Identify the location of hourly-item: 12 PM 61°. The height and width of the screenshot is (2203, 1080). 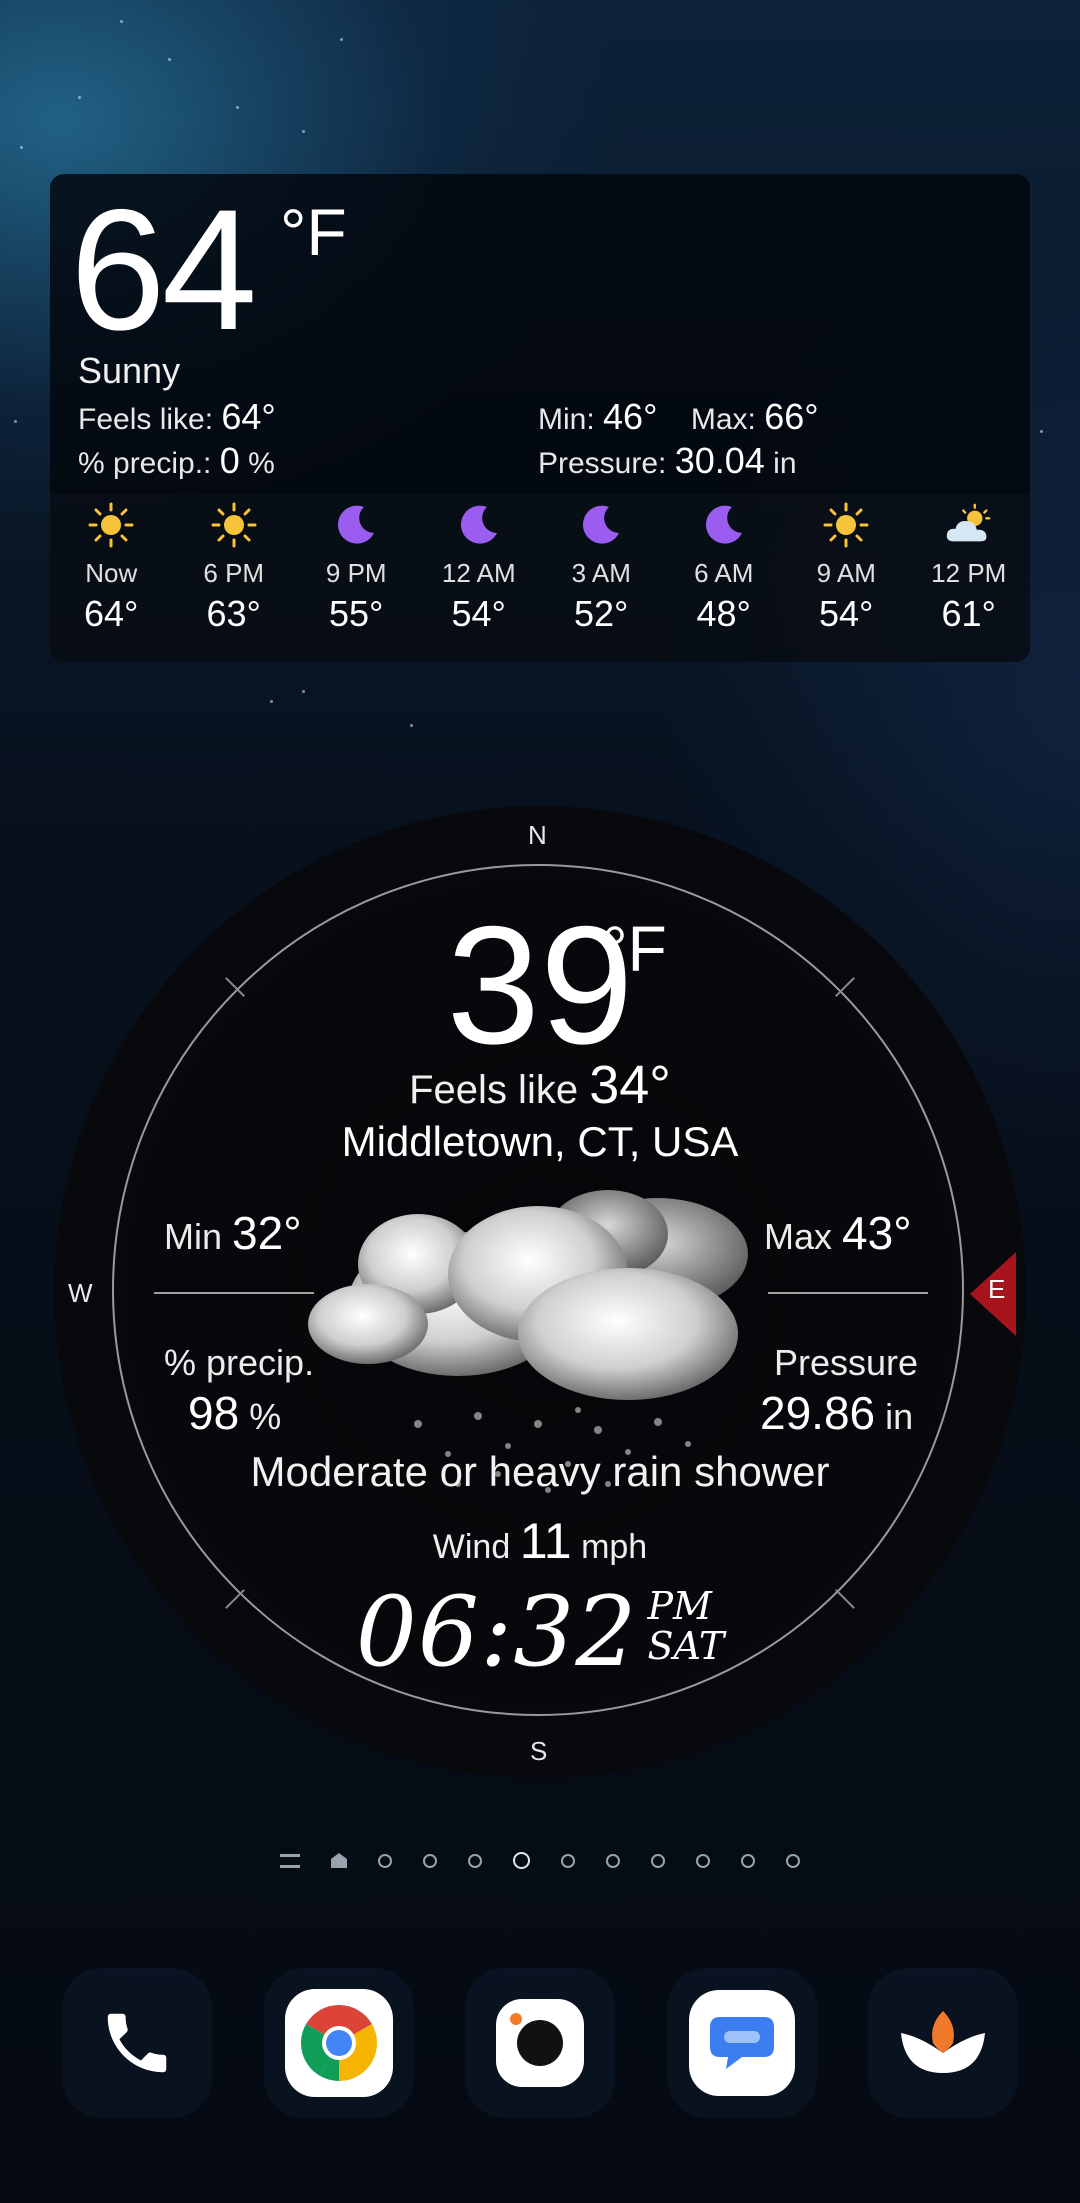
(969, 578).